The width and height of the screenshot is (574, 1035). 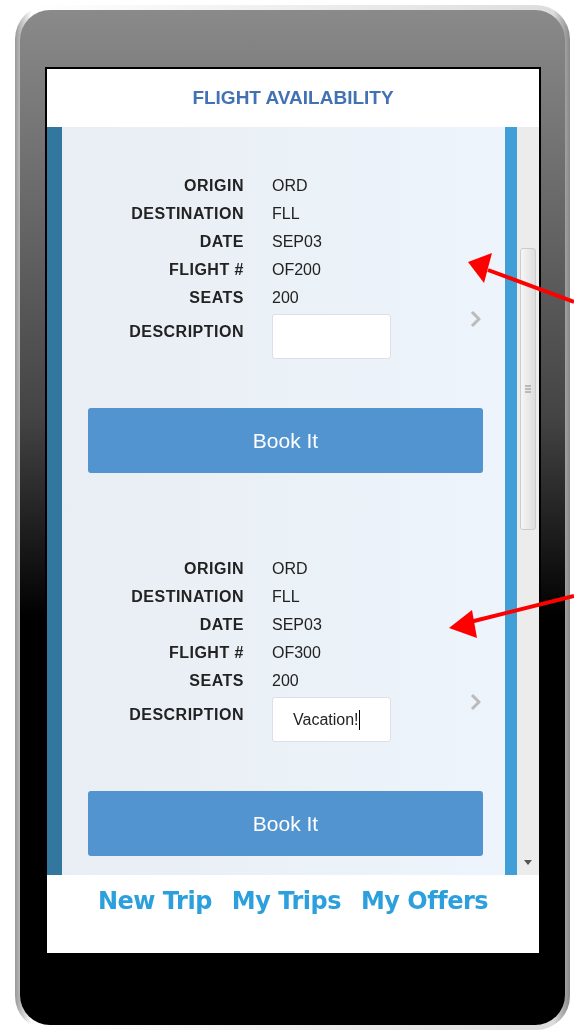 I want to click on scroll-down-icon, so click(x=528, y=862).